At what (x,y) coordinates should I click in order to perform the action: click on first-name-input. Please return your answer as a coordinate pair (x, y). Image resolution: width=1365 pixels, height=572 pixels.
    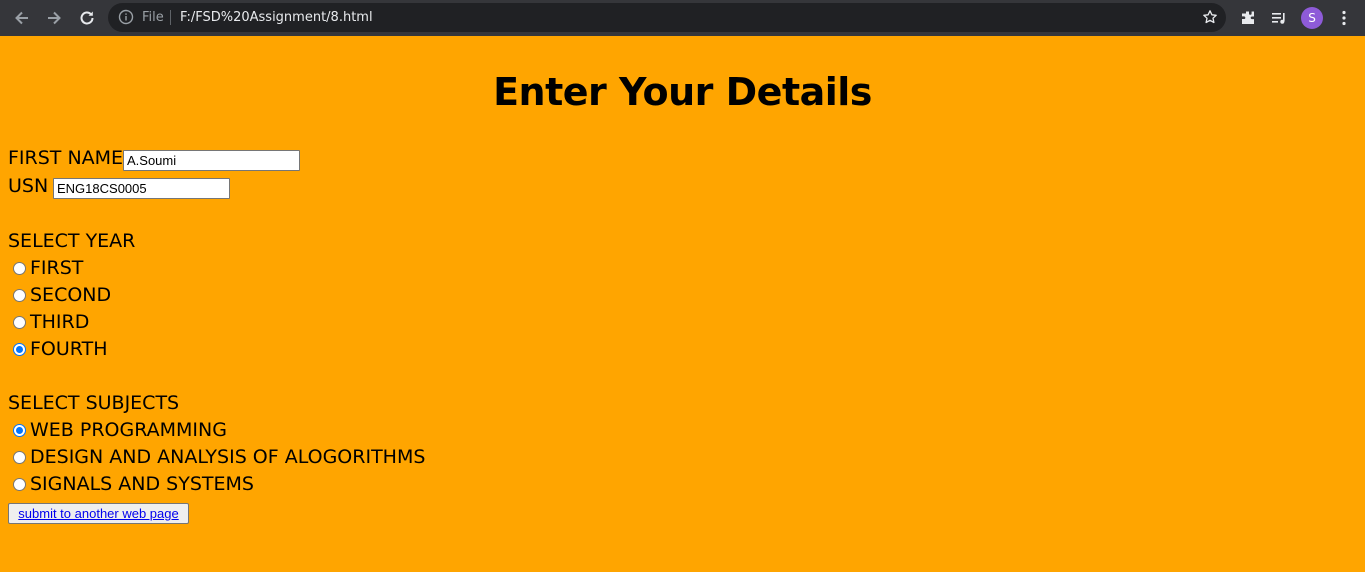
    Looking at the image, I should click on (211, 160).